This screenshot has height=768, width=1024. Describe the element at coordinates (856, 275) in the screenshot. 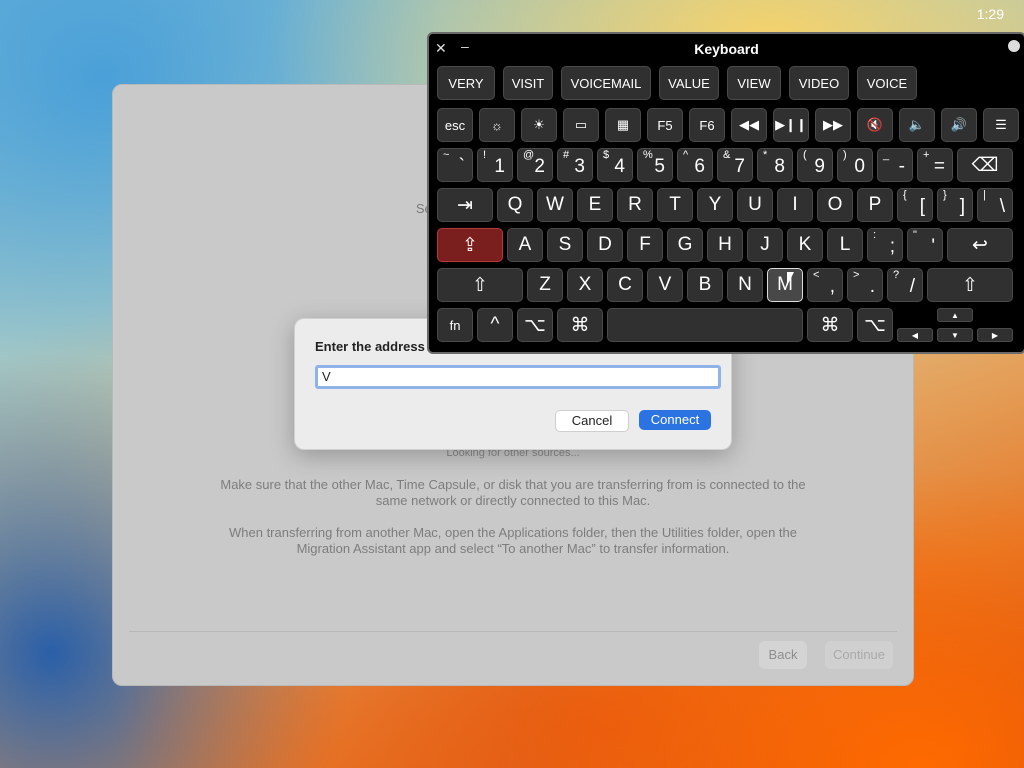

I see `key-shift-label: >` at that location.